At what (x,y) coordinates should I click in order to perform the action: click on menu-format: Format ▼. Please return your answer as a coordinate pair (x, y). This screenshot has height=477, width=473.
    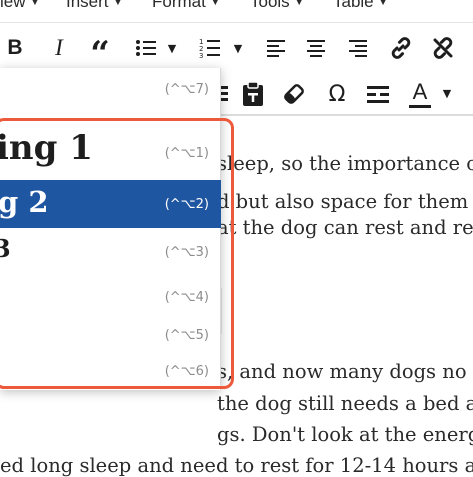
    Looking at the image, I should click on (186, 6).